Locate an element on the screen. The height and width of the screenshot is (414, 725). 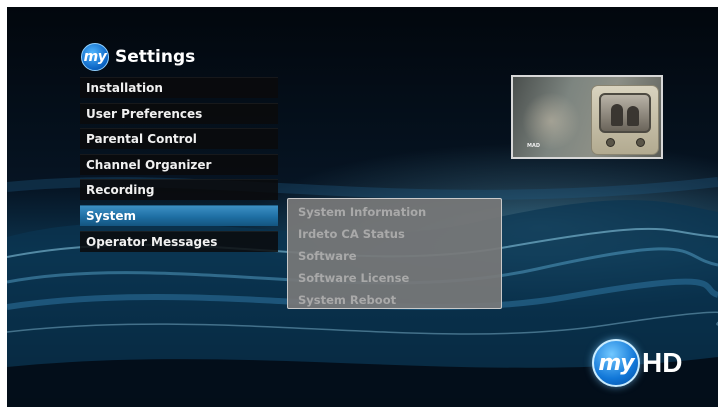
menu-item-installation: Installation is located at coordinates (179, 87).